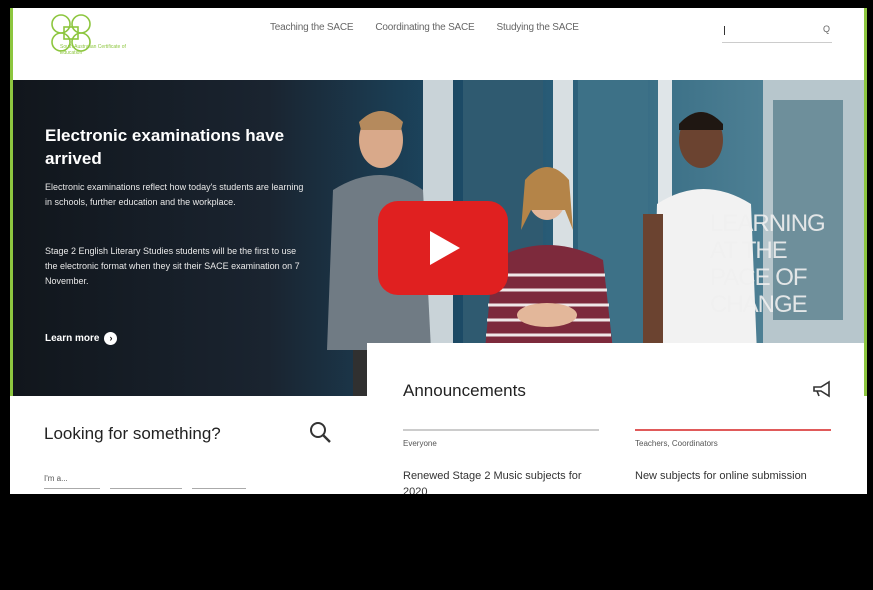  I want to click on tagline: LEARNING AT THE PACE OF CHANGE, so click(768, 264).